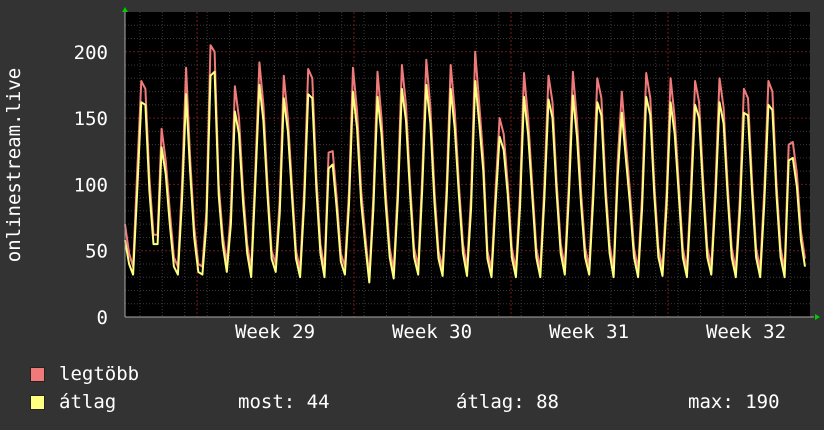 Image resolution: width=824 pixels, height=430 pixels. I want to click on x-tick-label: Week 30, so click(432, 332).